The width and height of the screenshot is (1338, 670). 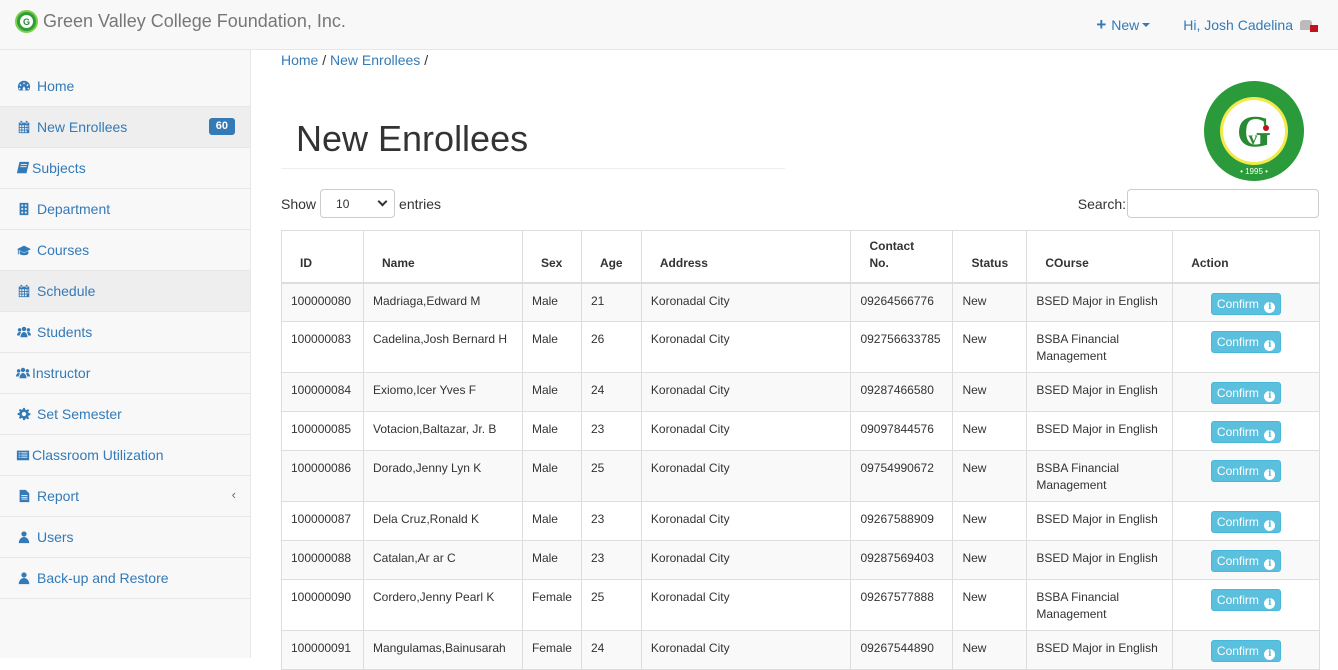 What do you see at coordinates (611, 650) in the screenshot?
I see `cell-age: 24` at bounding box center [611, 650].